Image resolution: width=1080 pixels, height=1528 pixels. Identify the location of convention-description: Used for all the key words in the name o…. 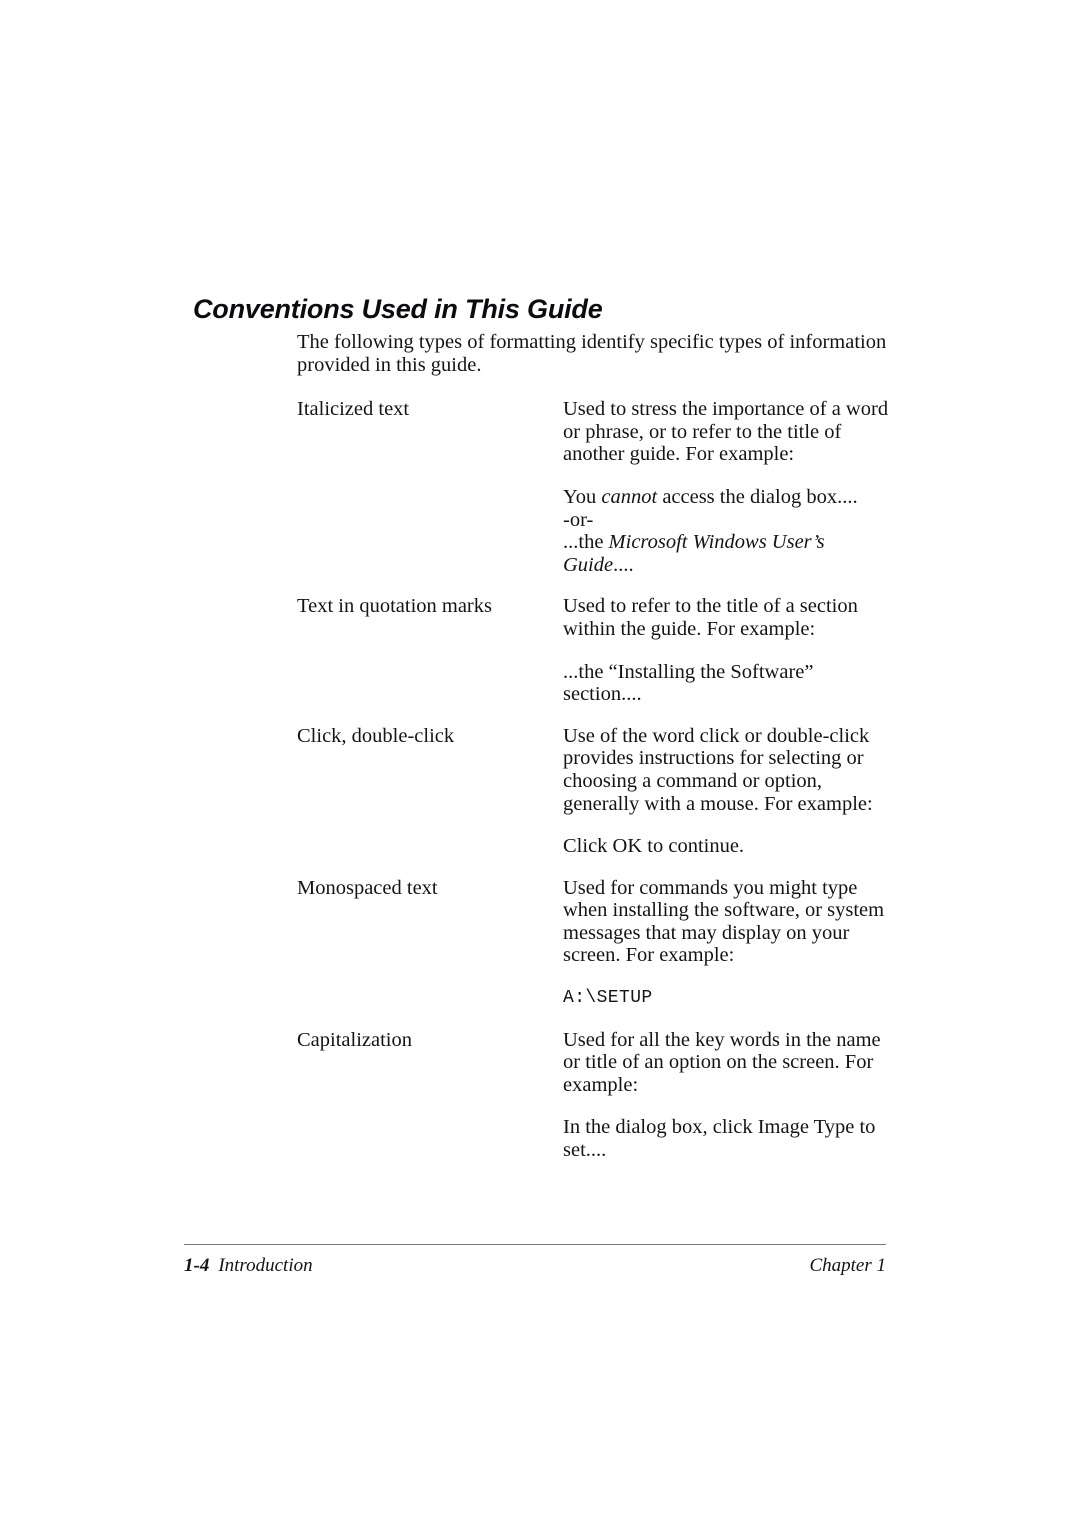
(730, 1095).